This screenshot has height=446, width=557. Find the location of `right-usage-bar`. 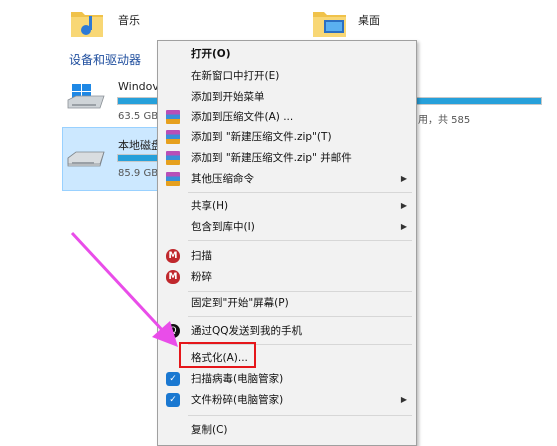

right-usage-bar is located at coordinates (479, 101).